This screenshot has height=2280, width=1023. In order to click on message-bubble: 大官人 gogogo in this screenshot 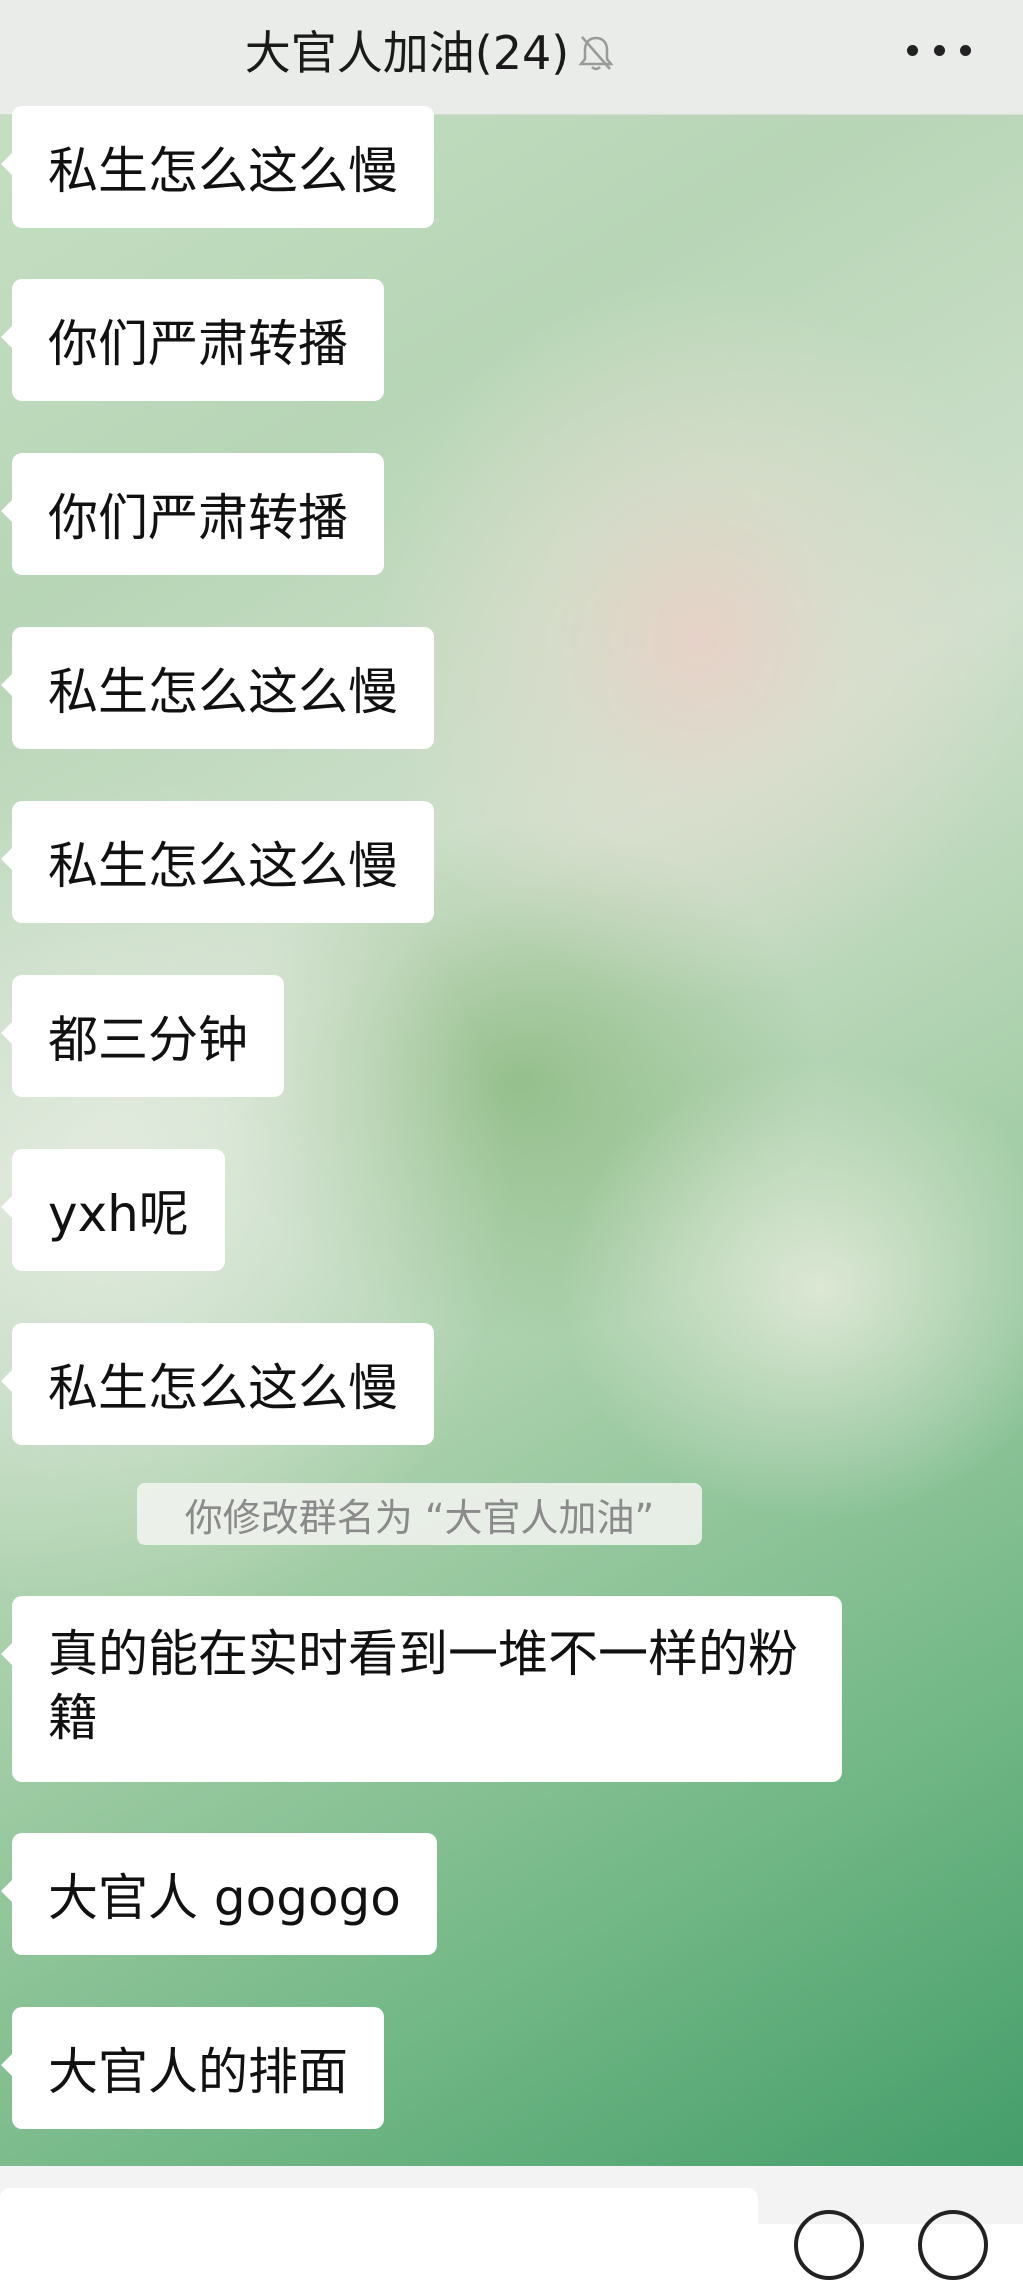, I will do `click(219, 1894)`.